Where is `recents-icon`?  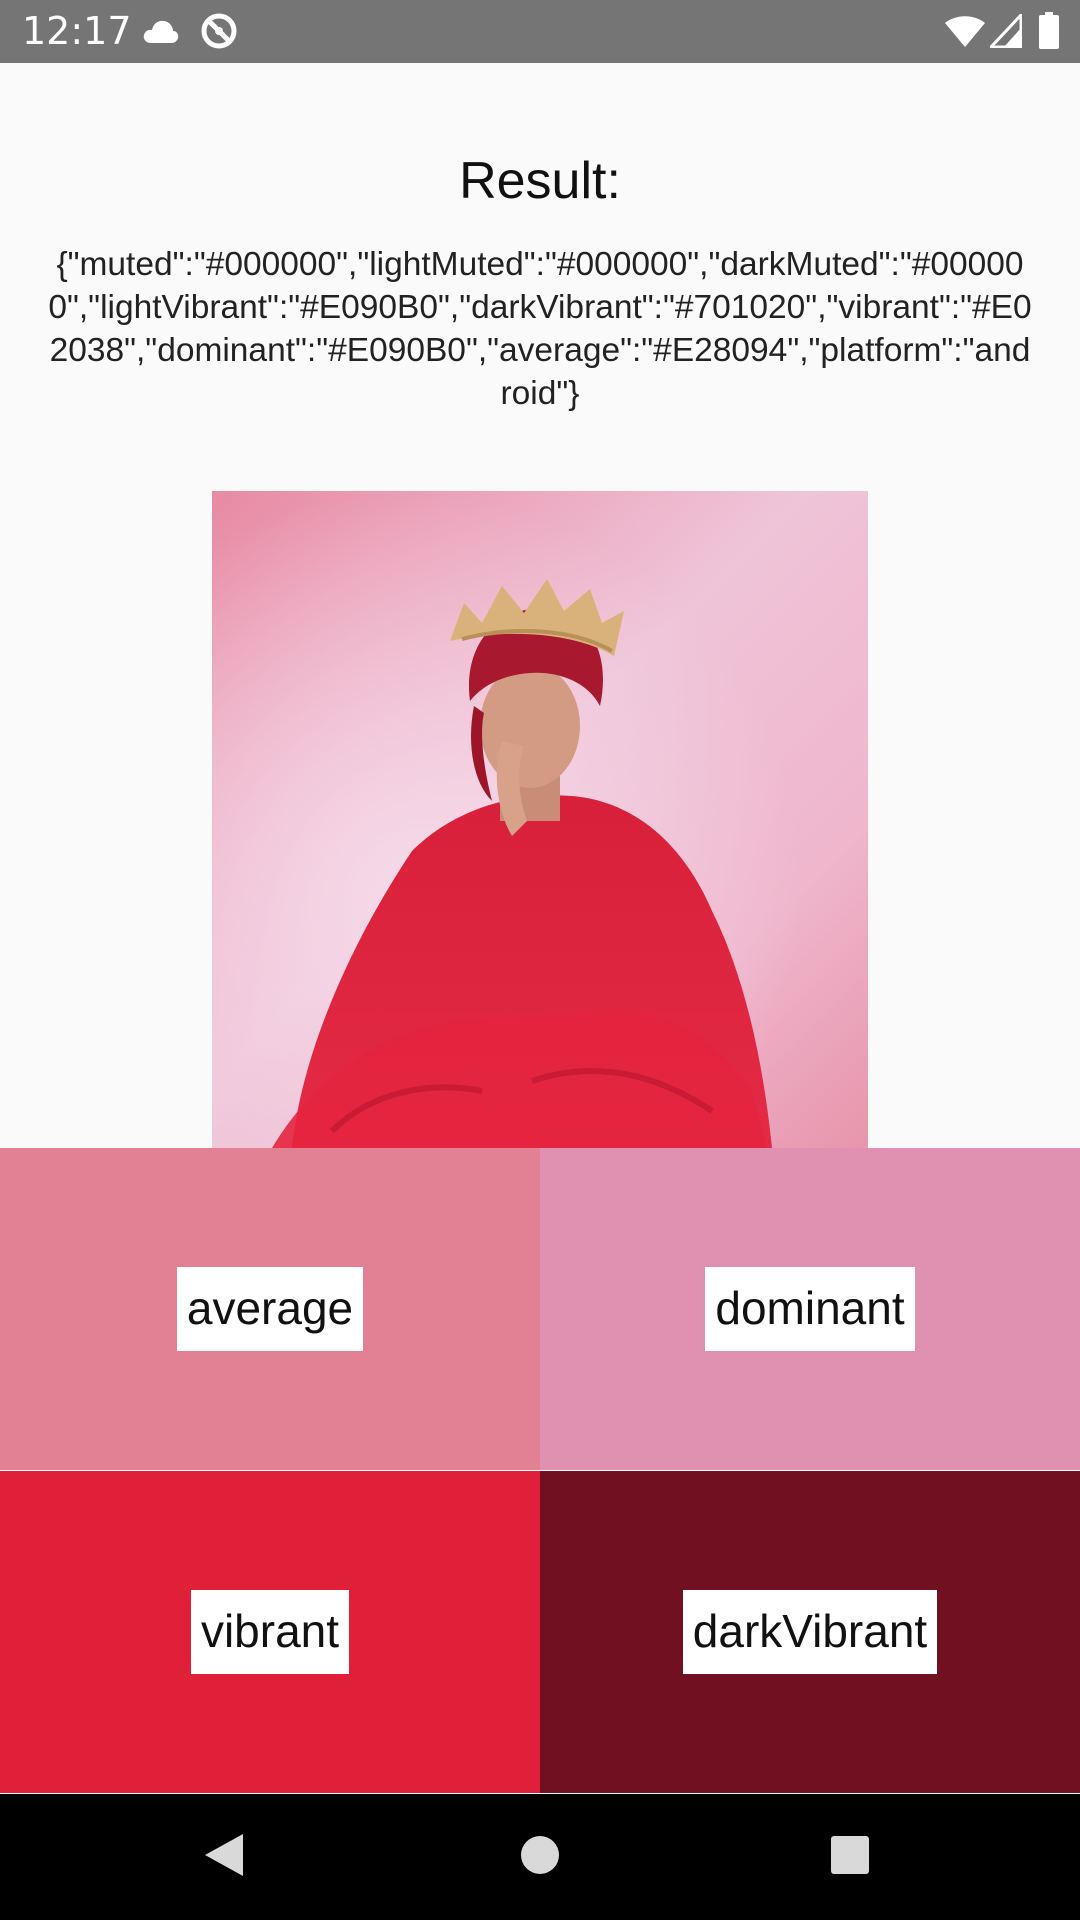 recents-icon is located at coordinates (850, 1857).